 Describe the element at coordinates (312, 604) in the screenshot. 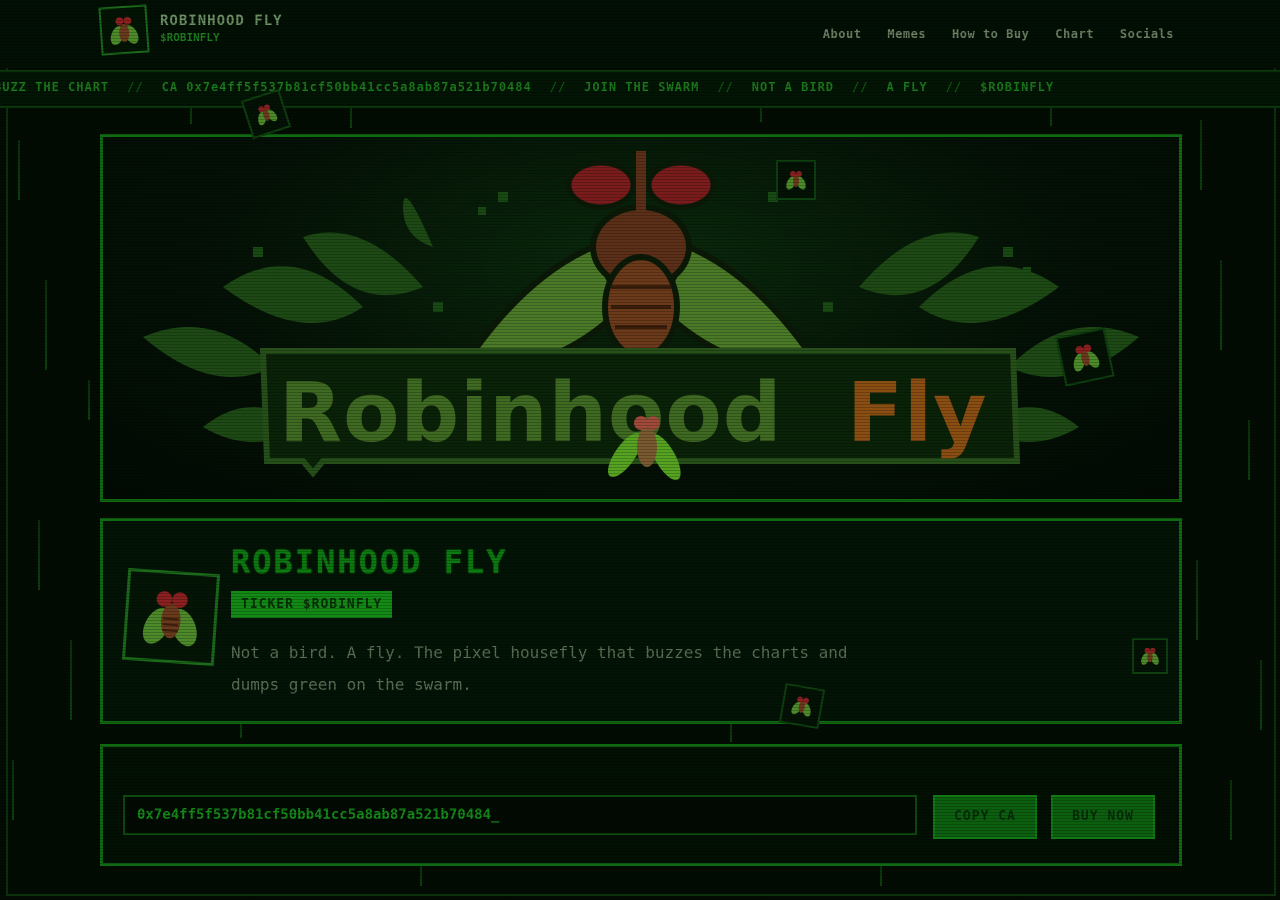

I see `ticker-badge: TICKER $ROBINFLY` at that location.